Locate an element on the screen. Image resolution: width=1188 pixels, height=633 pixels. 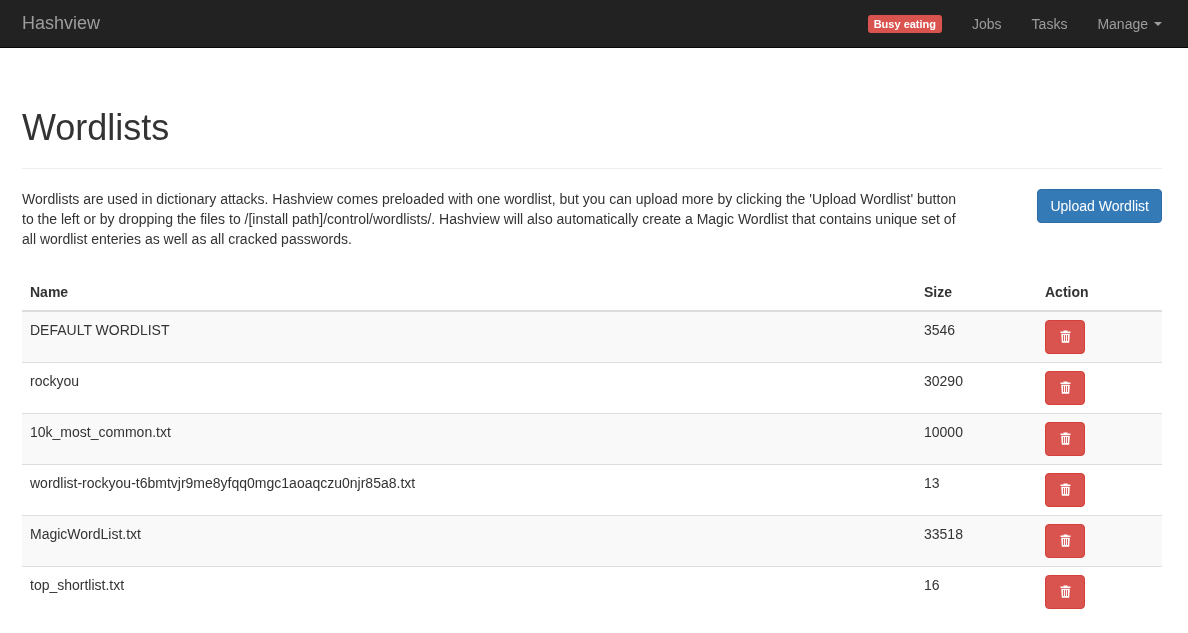
table-cell: 13 is located at coordinates (932, 482).